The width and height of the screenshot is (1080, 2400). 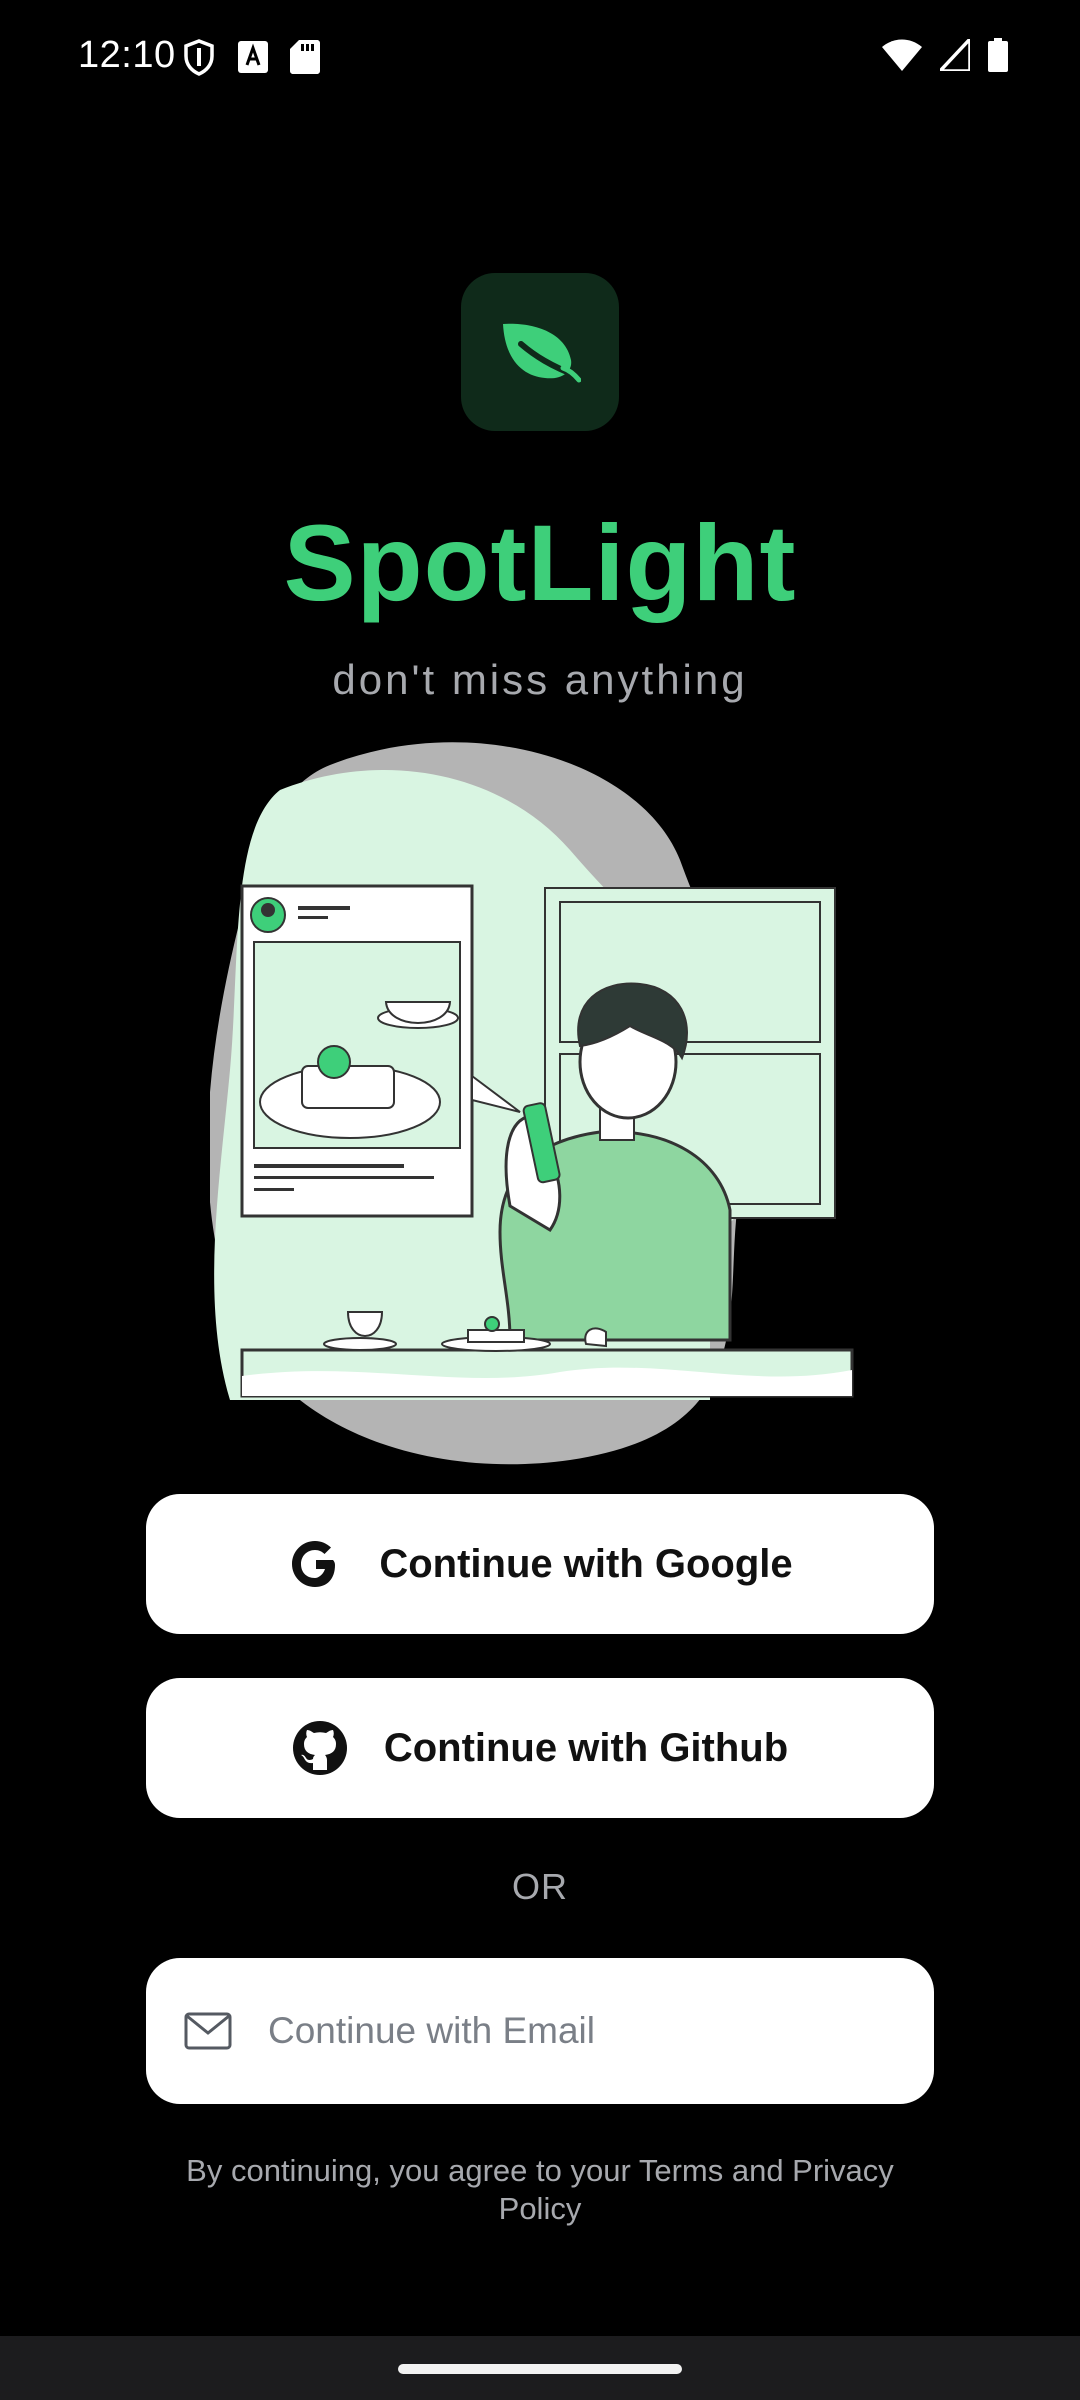 I want to click on github-icon, so click(x=319, y=1748).